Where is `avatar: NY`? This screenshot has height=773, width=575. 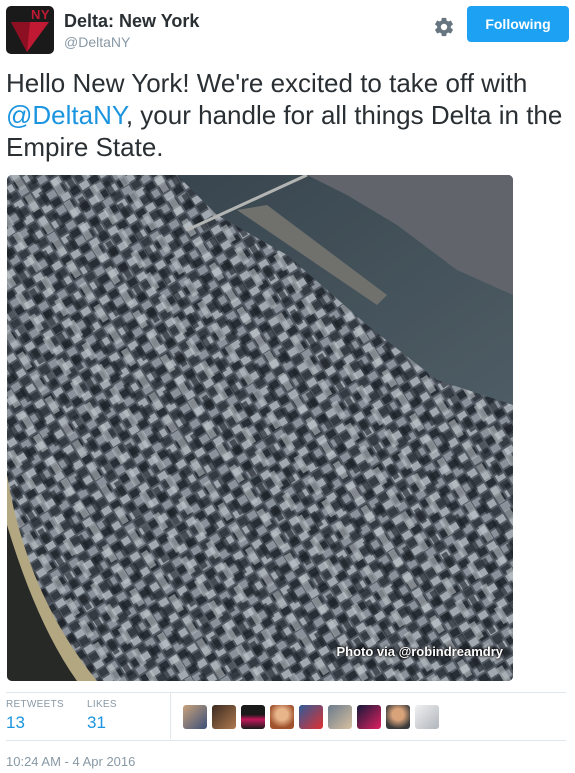
avatar: NY is located at coordinates (30, 30).